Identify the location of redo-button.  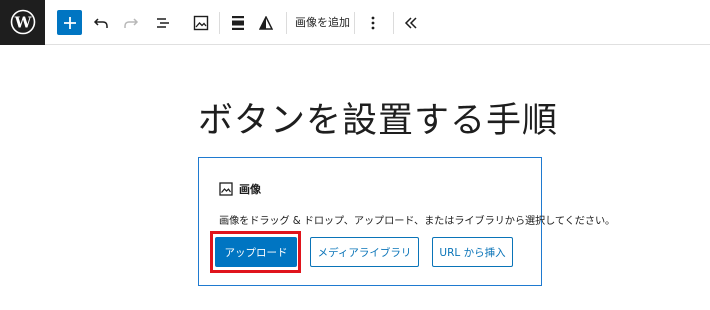
(131, 23).